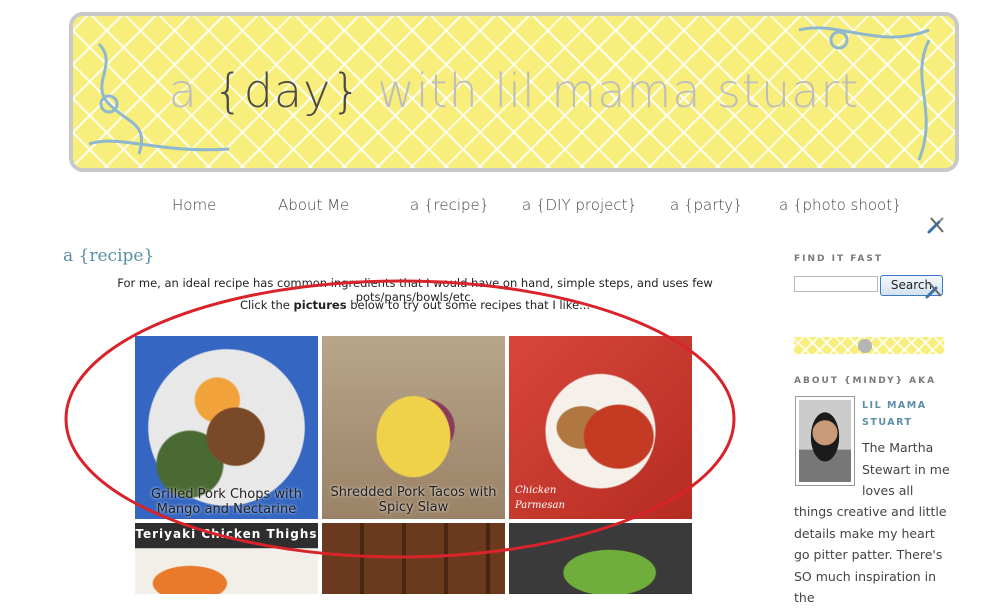  What do you see at coordinates (610, 91) in the screenshot?
I see `site-title-rest: with lil mama stuart` at bounding box center [610, 91].